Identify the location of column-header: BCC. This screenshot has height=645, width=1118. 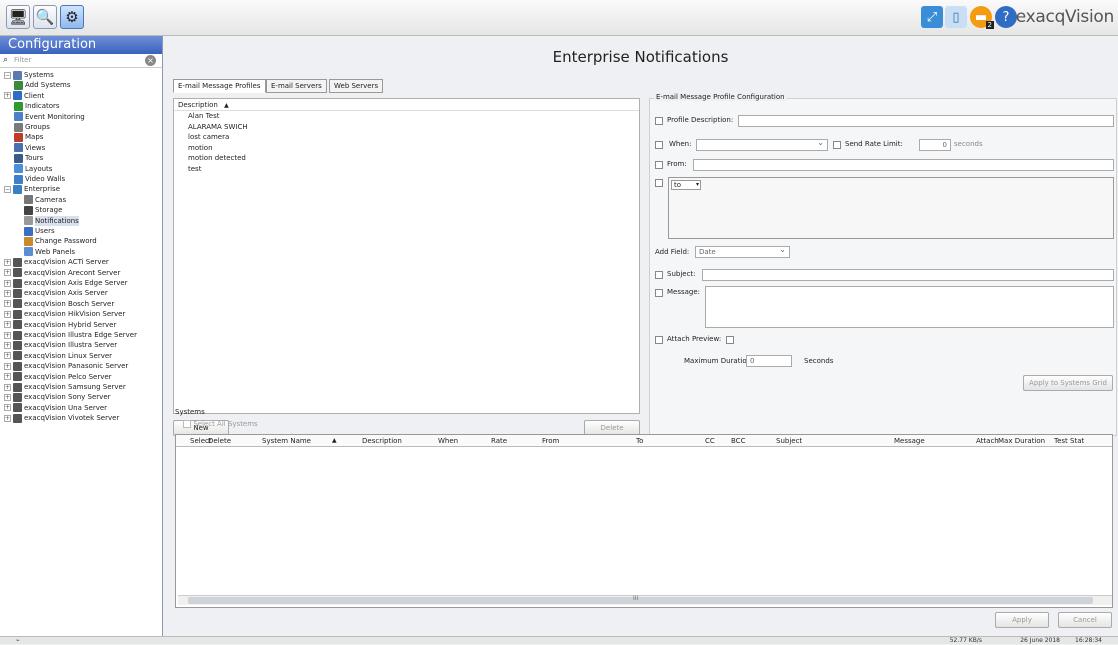
(738, 441).